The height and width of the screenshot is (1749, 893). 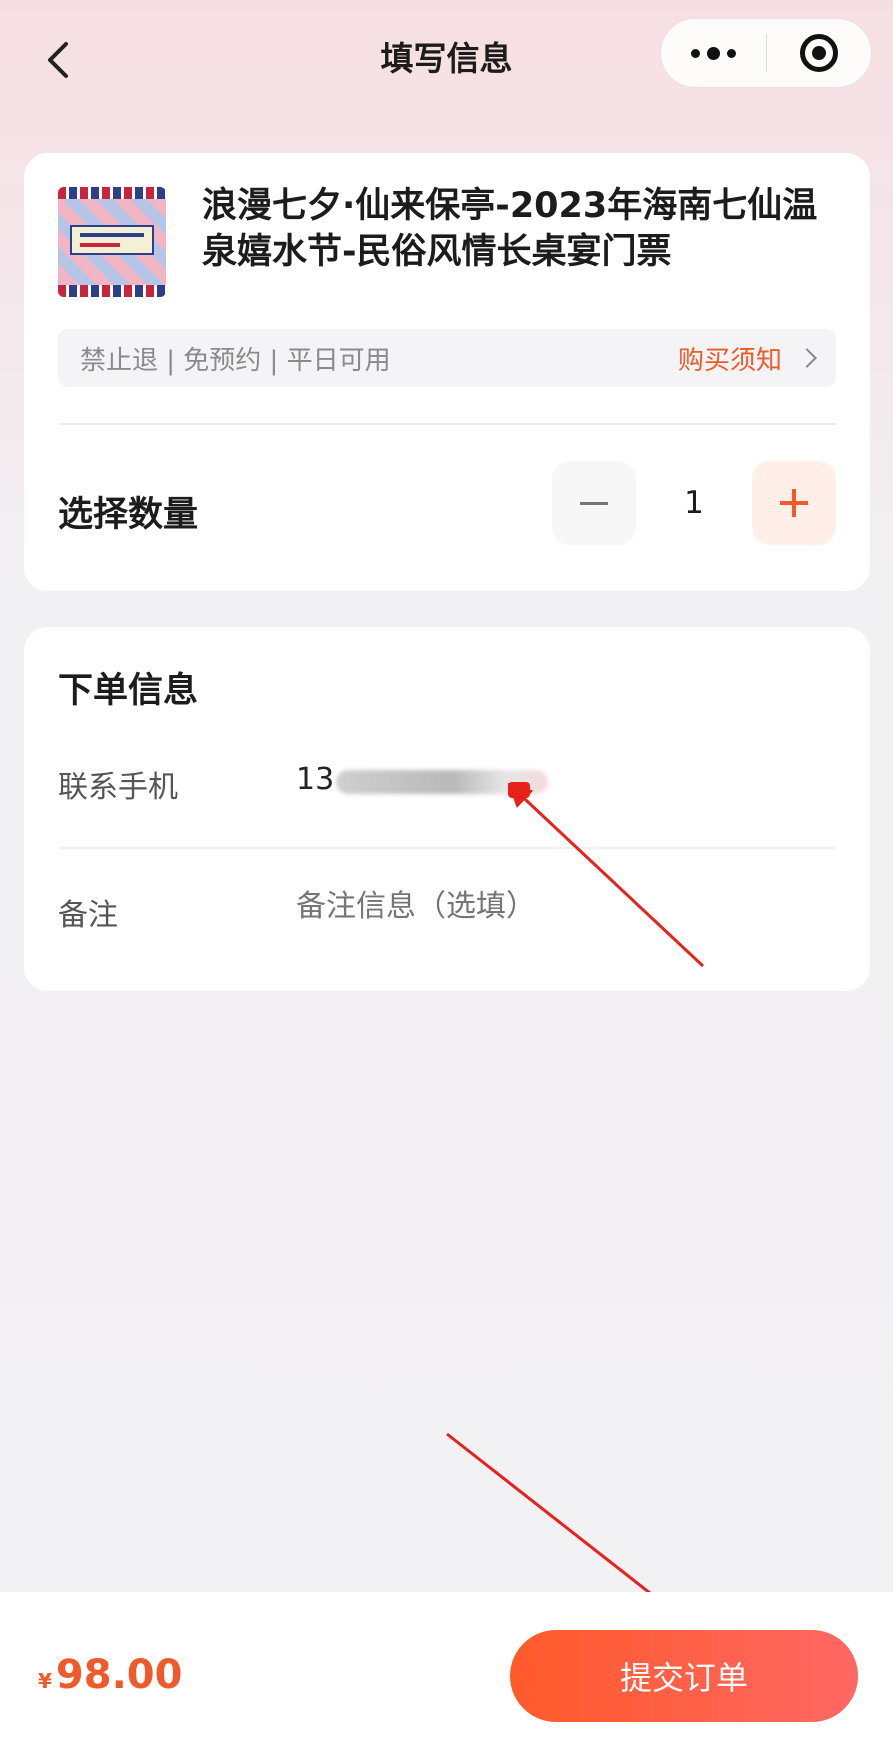 I want to click on close-button, so click(x=819, y=53).